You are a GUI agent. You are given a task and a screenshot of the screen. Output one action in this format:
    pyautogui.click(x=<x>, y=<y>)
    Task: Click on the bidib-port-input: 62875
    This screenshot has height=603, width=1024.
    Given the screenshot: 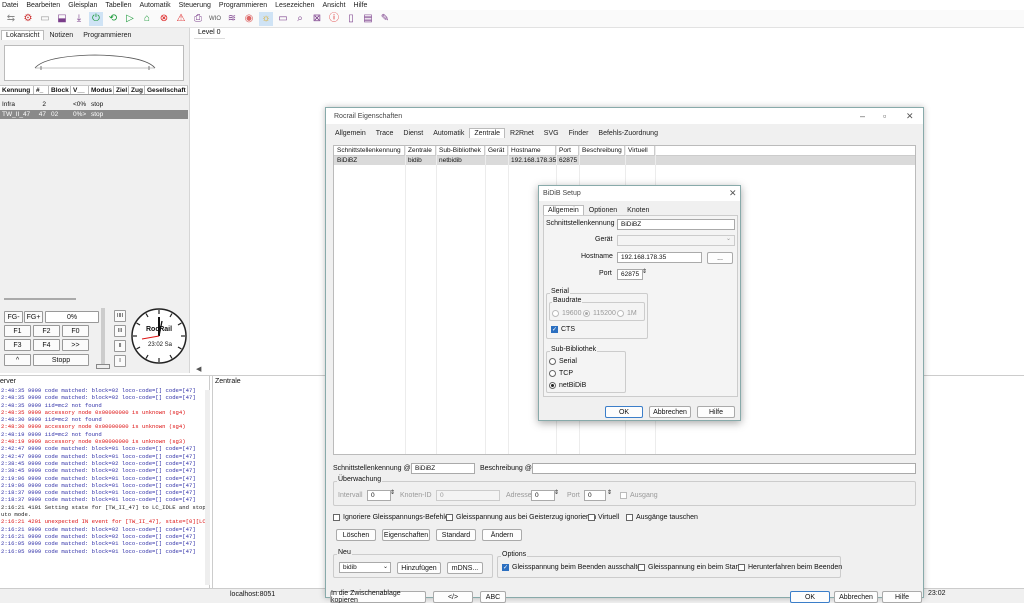 What is the action you would take?
    pyautogui.click(x=630, y=274)
    